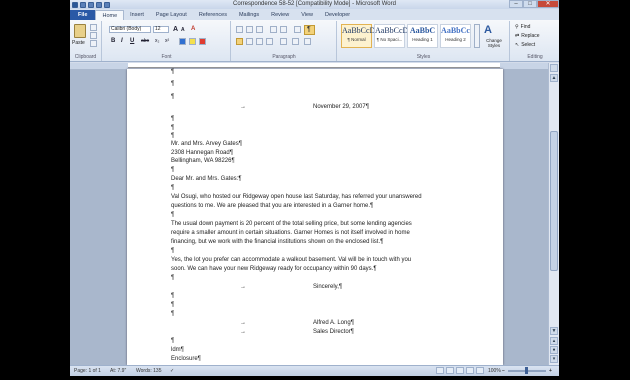  Describe the element at coordinates (550, 371) in the screenshot. I see `zoom-in-button: +` at that location.